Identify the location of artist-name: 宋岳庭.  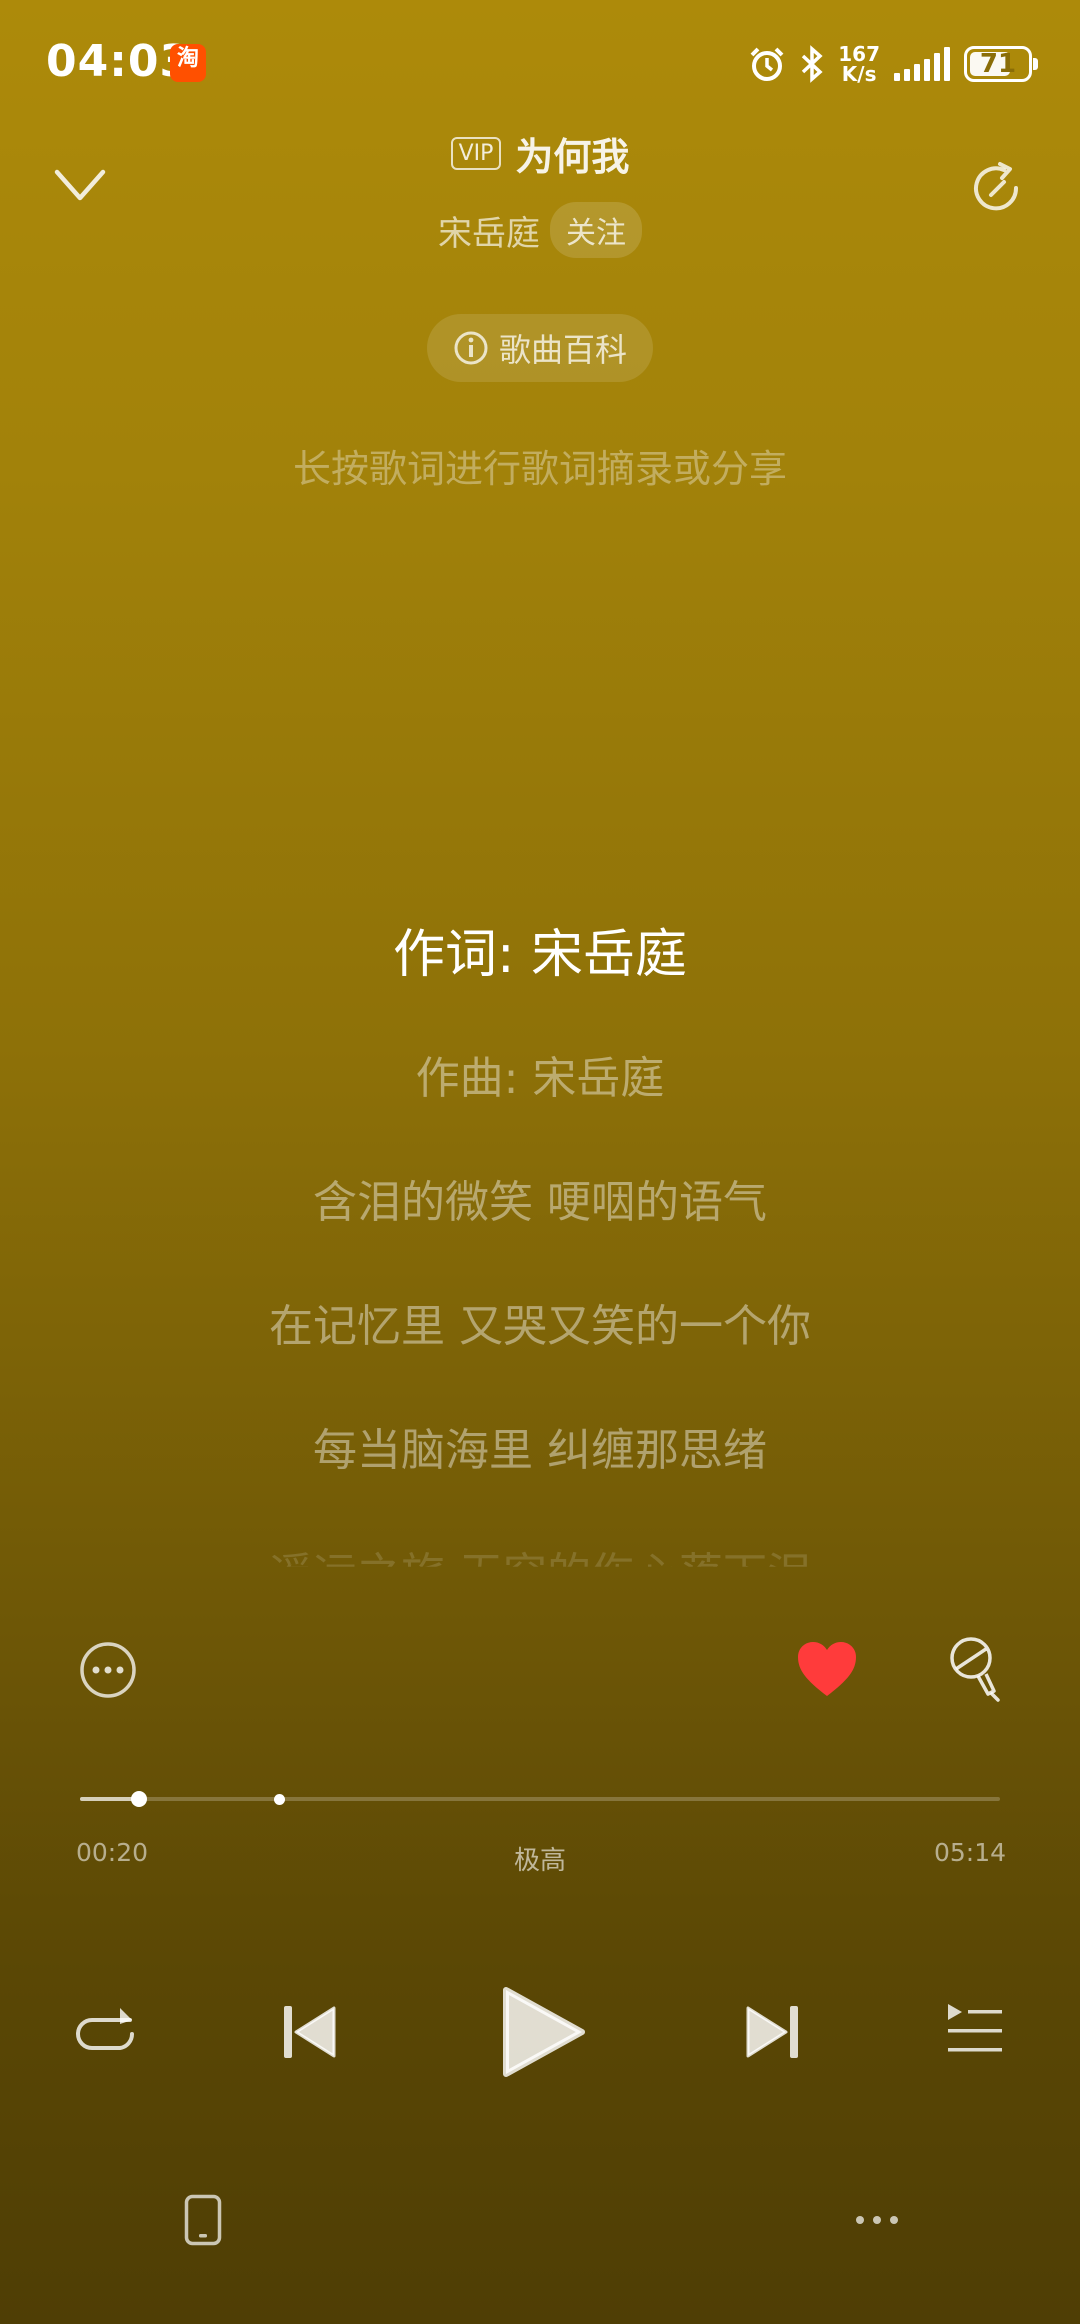
(489, 230).